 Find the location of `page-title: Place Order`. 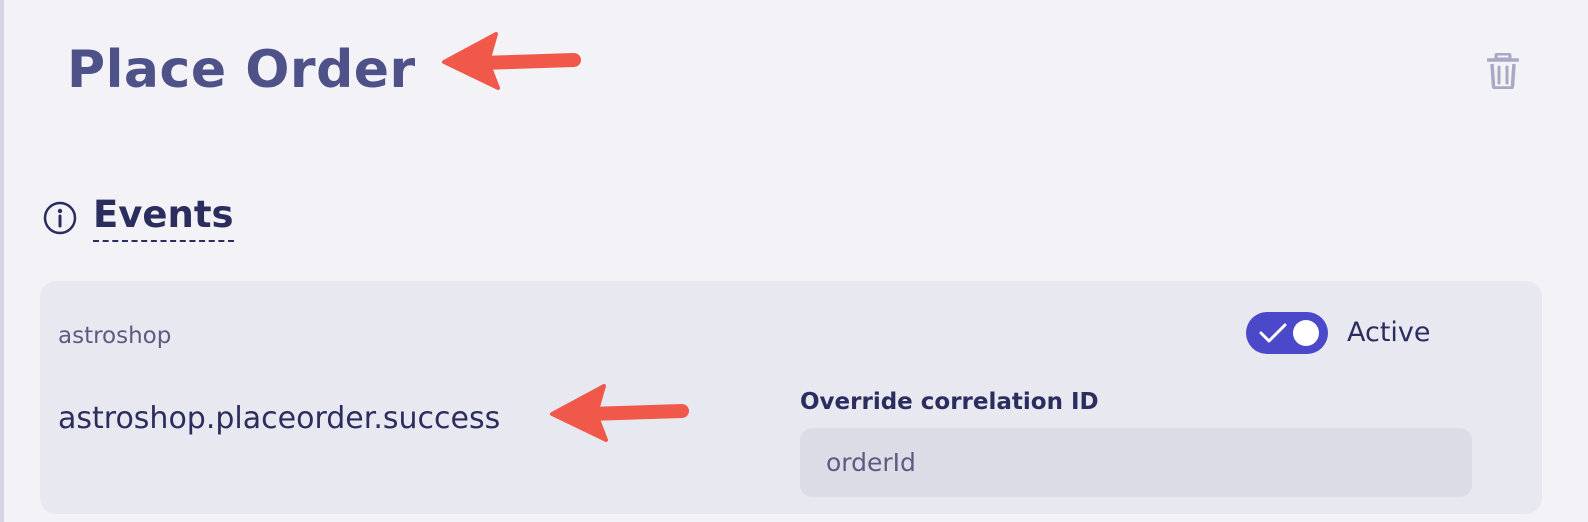

page-title: Place Order is located at coordinates (241, 70).